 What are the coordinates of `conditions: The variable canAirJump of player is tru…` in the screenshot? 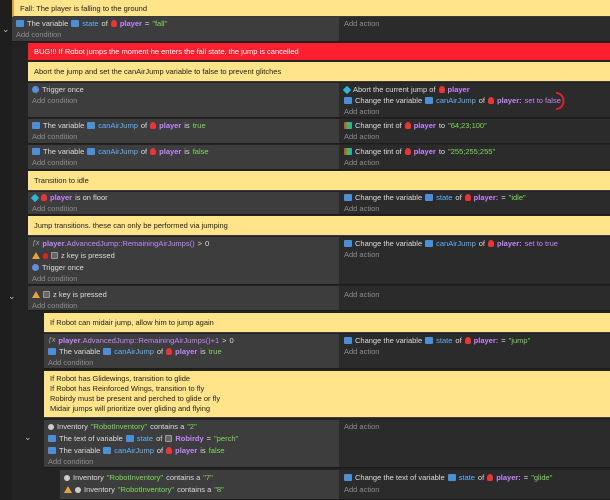 It's located at (184, 131).